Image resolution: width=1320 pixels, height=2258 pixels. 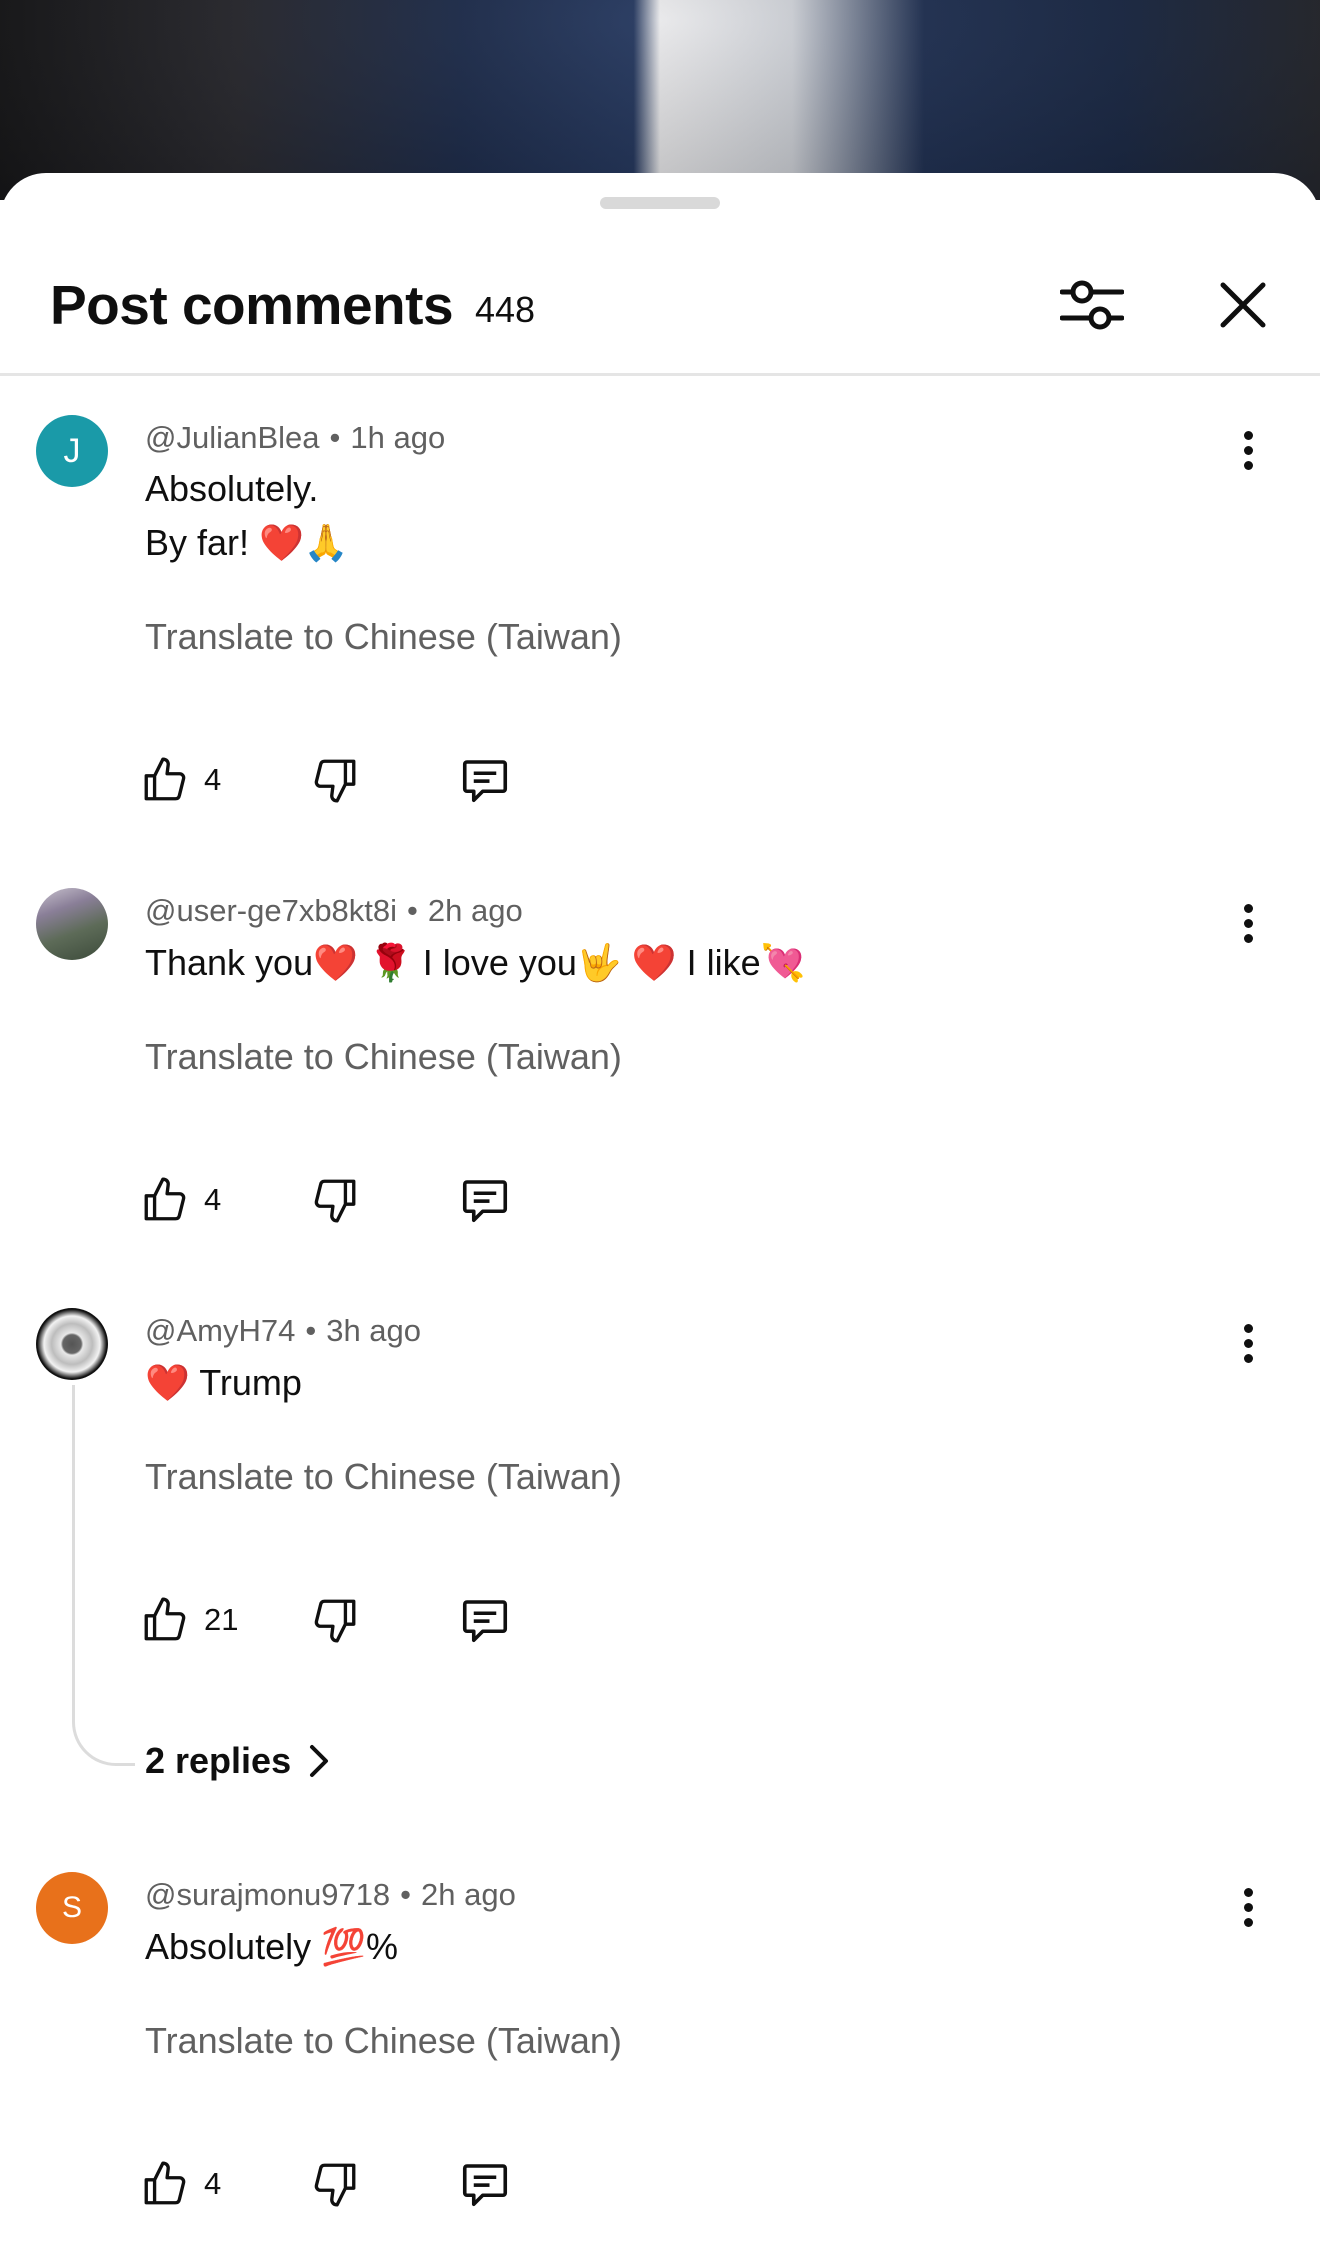 I want to click on thread-line, so click(x=103, y=1575).